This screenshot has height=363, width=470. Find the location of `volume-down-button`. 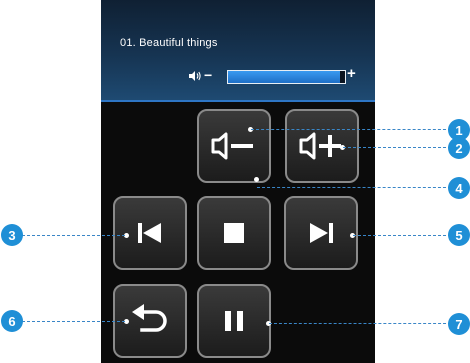

volume-down-button is located at coordinates (234, 146).